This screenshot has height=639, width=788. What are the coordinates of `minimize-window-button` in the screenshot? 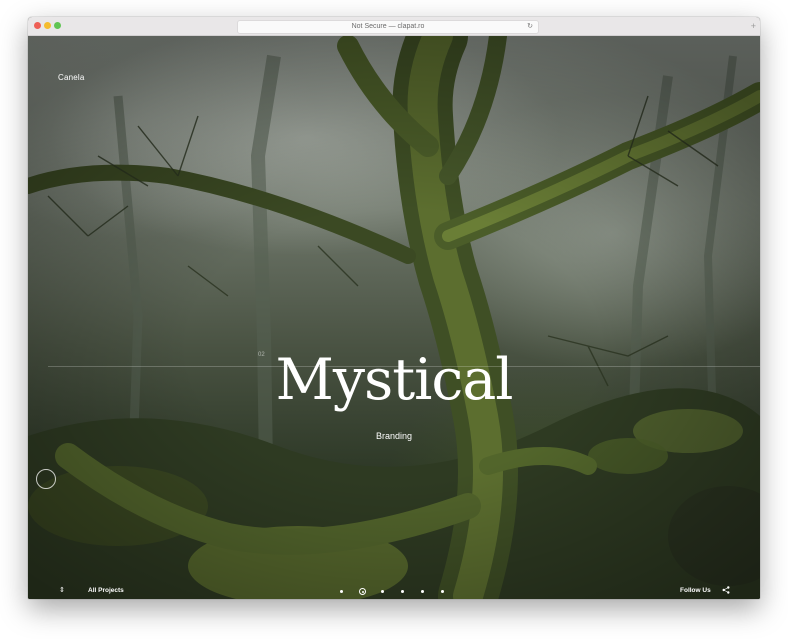 It's located at (47, 25).